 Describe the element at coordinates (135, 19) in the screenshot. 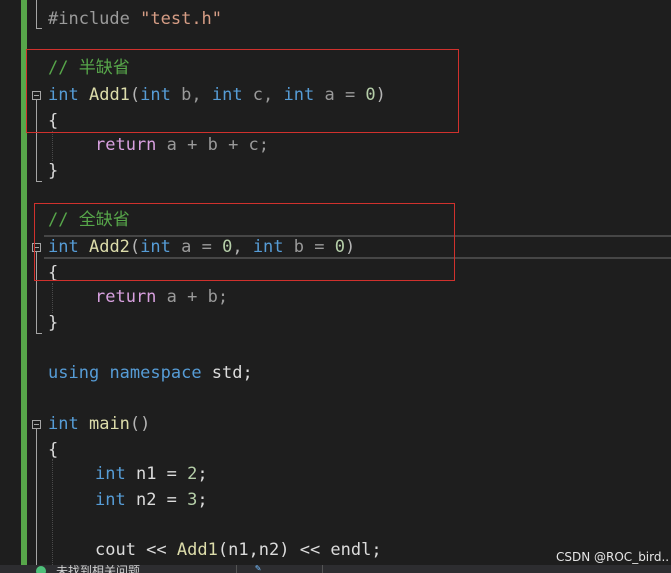

I see `code-line-1: #include "test.h"` at that location.